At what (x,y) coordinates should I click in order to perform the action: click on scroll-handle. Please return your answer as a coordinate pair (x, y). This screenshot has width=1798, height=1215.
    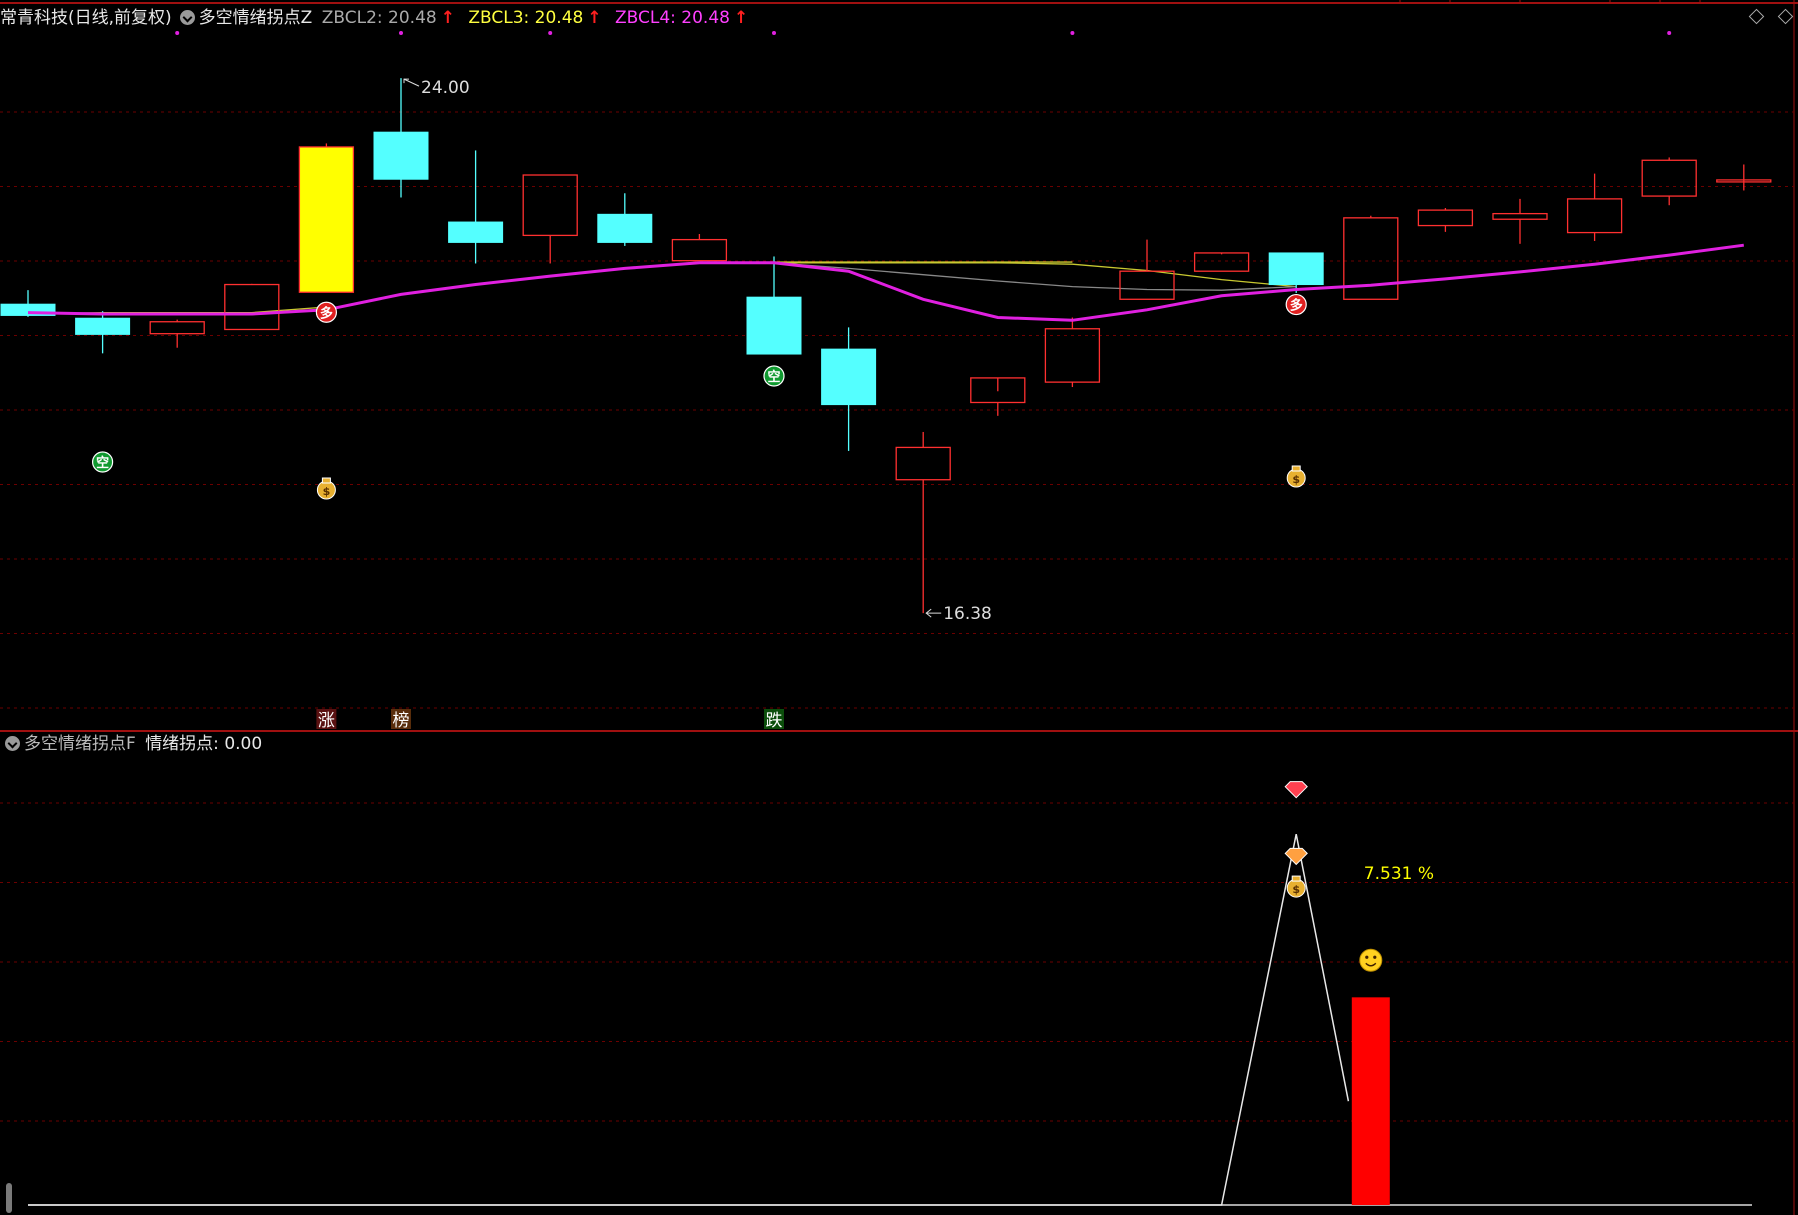
    Looking at the image, I should click on (9, 1198).